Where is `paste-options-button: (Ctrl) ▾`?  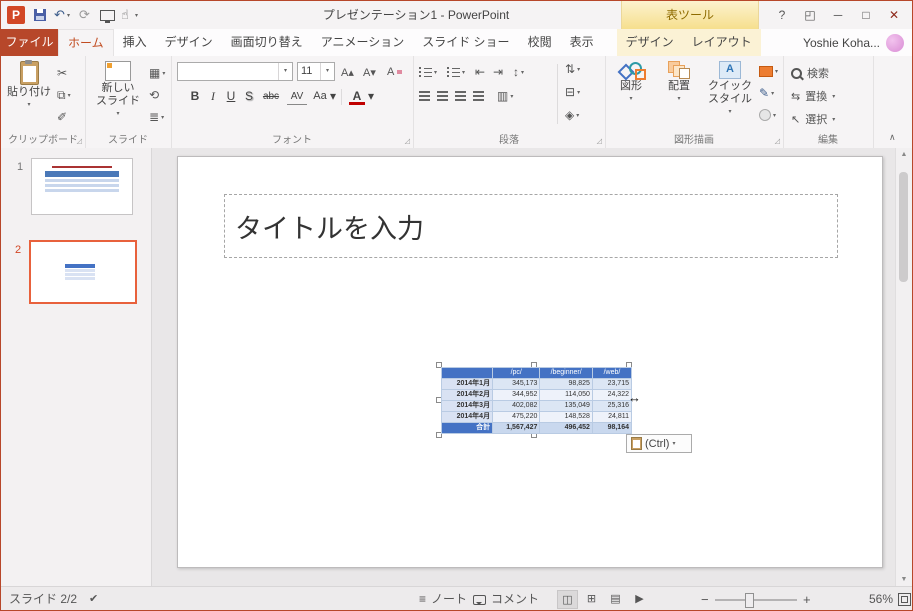 paste-options-button: (Ctrl) ▾ is located at coordinates (659, 443).